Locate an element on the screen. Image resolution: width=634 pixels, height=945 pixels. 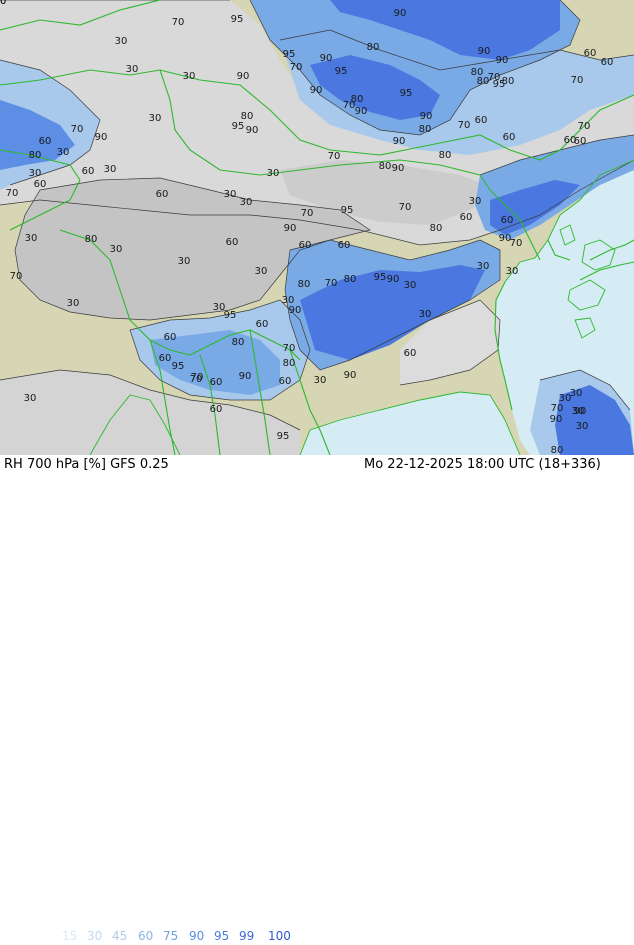
legend-value: 100 is located at coordinates (279, 936).